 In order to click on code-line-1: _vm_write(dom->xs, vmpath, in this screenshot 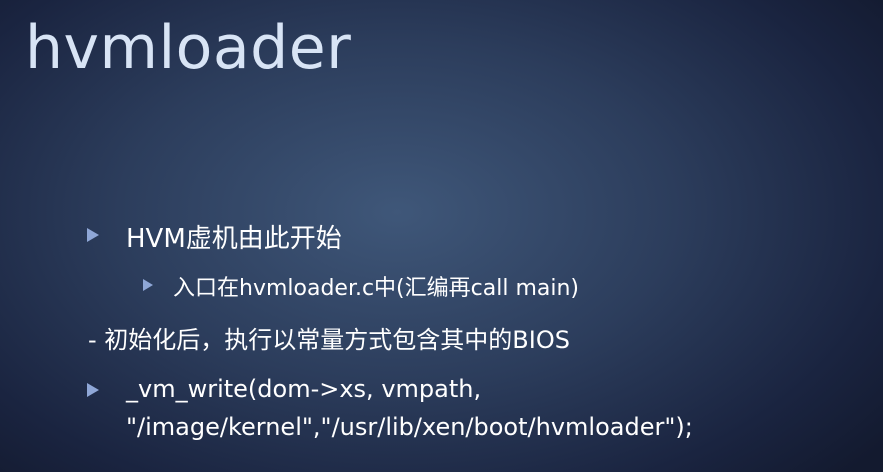, I will do `click(304, 389)`.